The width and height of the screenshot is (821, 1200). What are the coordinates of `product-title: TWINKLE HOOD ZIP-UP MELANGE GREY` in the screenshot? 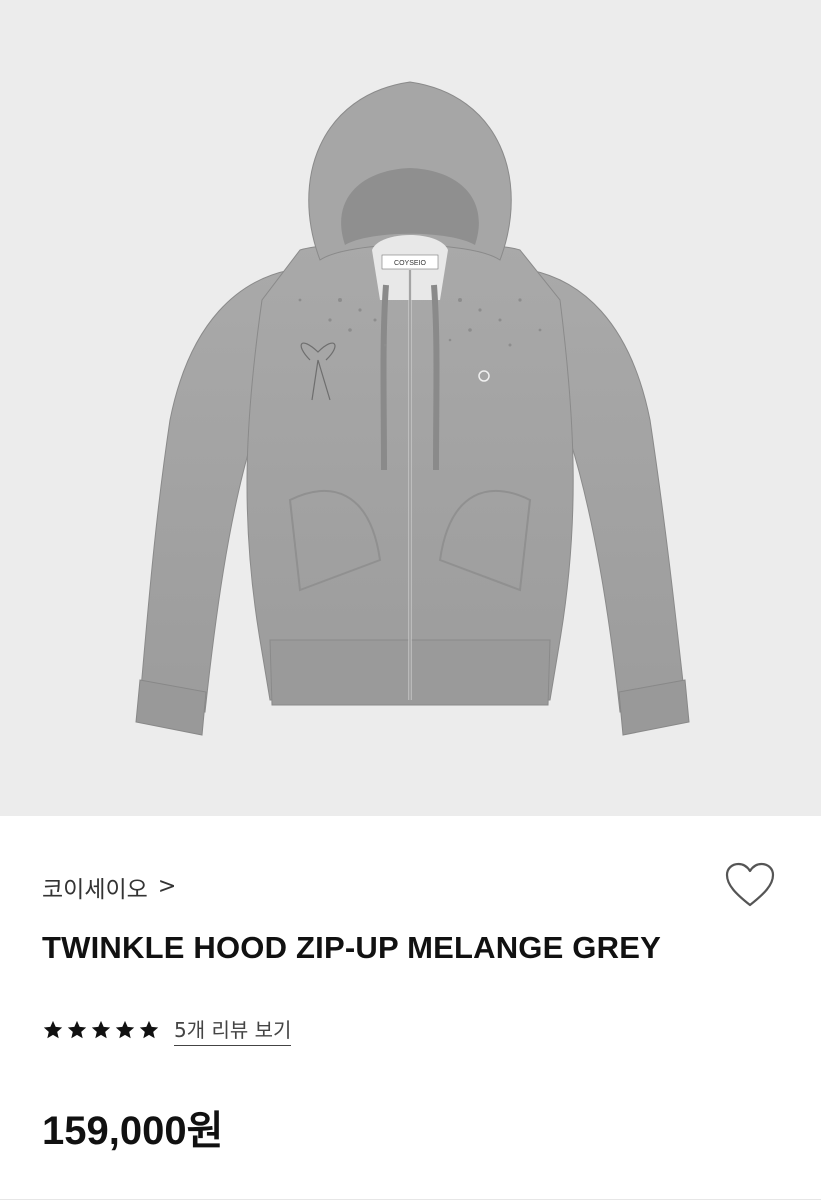 It's located at (351, 947).